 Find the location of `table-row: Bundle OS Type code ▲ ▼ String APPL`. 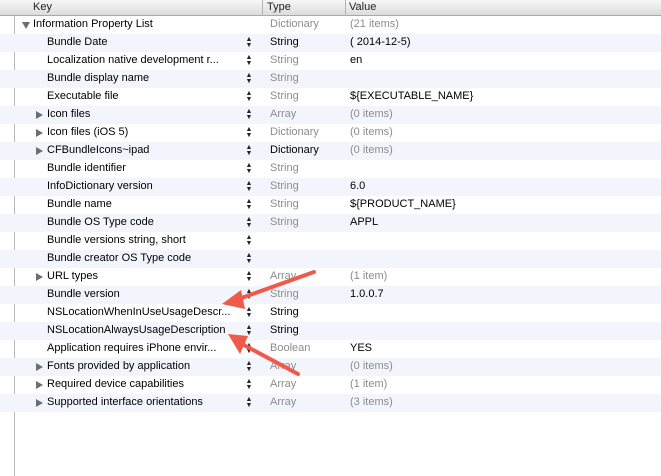

table-row: Bundle OS Type code ▲ ▼ String APPL is located at coordinates (330, 223).